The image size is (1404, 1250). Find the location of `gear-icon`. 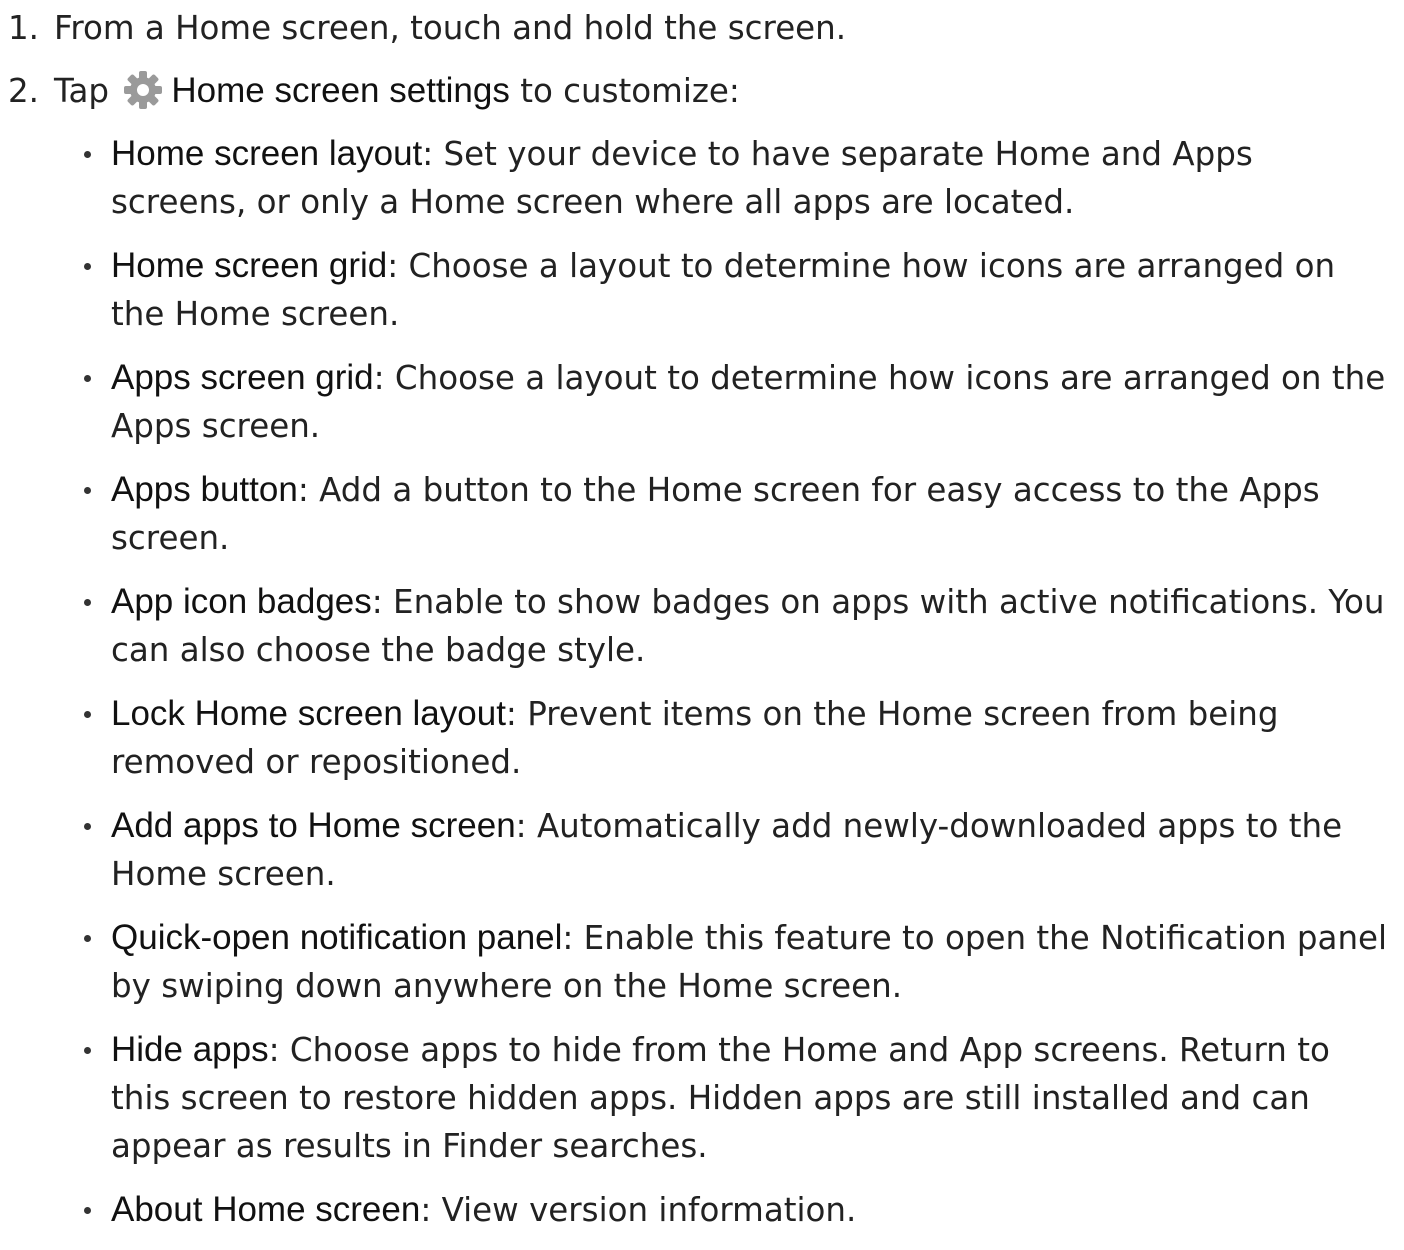

gear-icon is located at coordinates (143, 90).